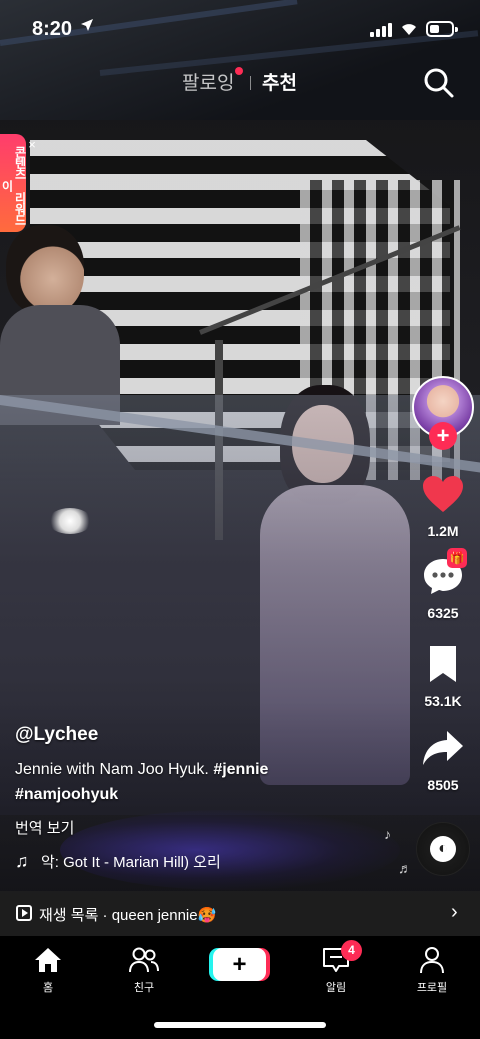 The image size is (480, 1039). What do you see at coordinates (128, 915) in the screenshot?
I see `playlist-label: 재생 목록 · queen jennie🥵` at bounding box center [128, 915].